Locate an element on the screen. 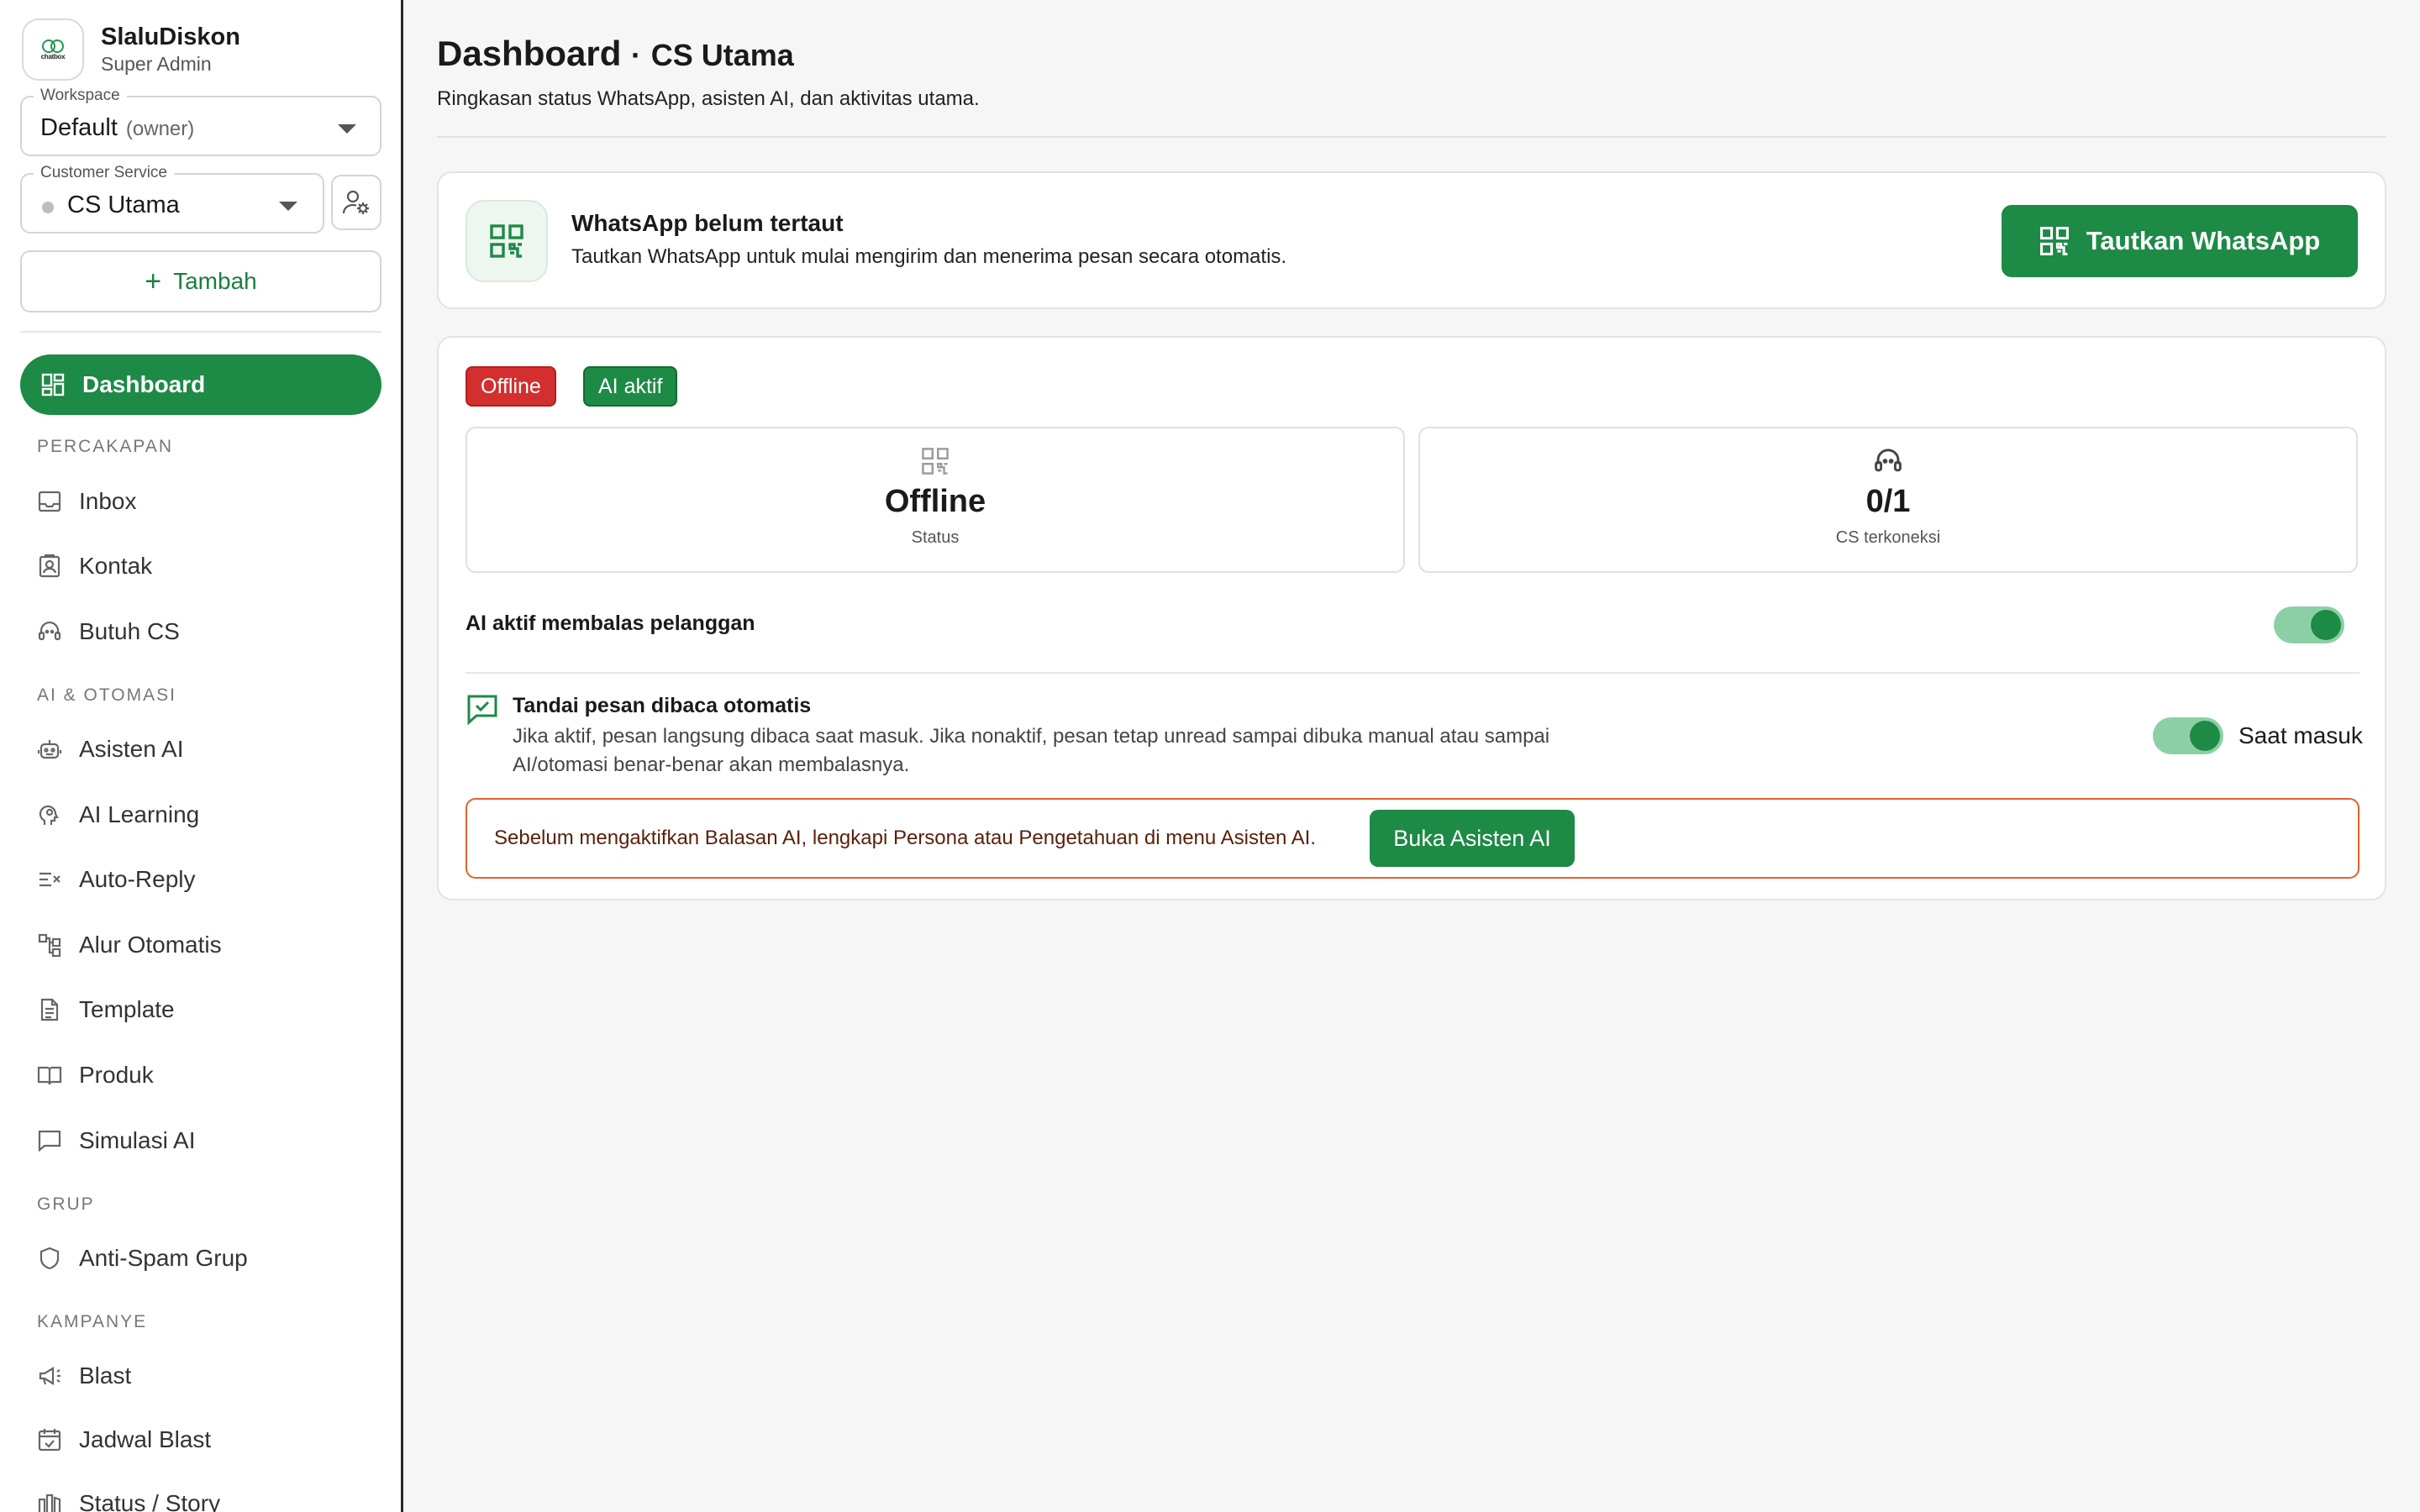 The height and width of the screenshot is (1512, 2420). customer-service-select: Customer Service CS Utama is located at coordinates (172, 198).